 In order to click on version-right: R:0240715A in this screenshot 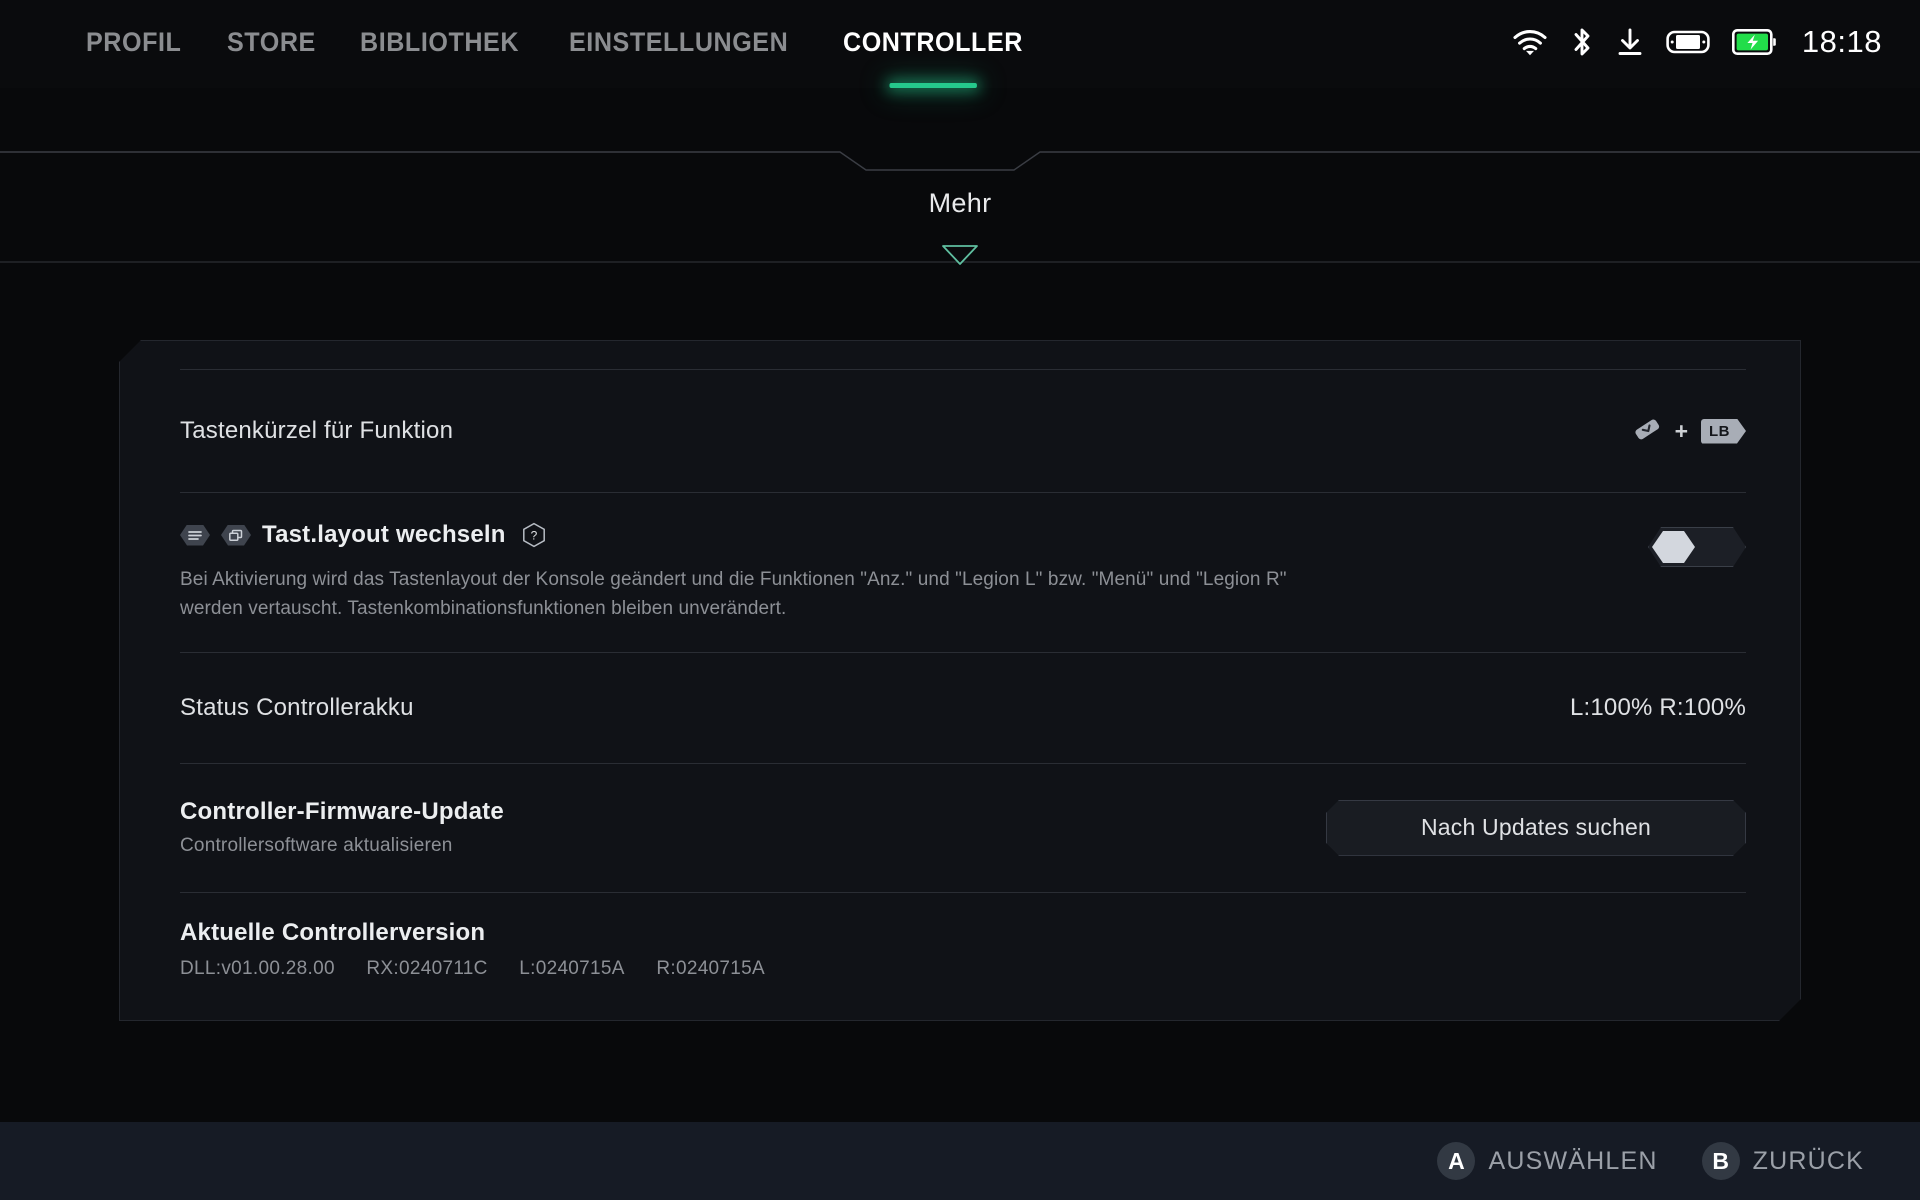, I will do `click(711, 968)`.